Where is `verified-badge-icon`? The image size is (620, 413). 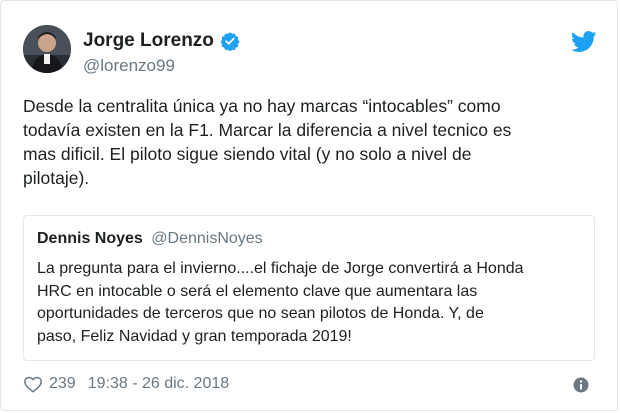 verified-badge-icon is located at coordinates (230, 41).